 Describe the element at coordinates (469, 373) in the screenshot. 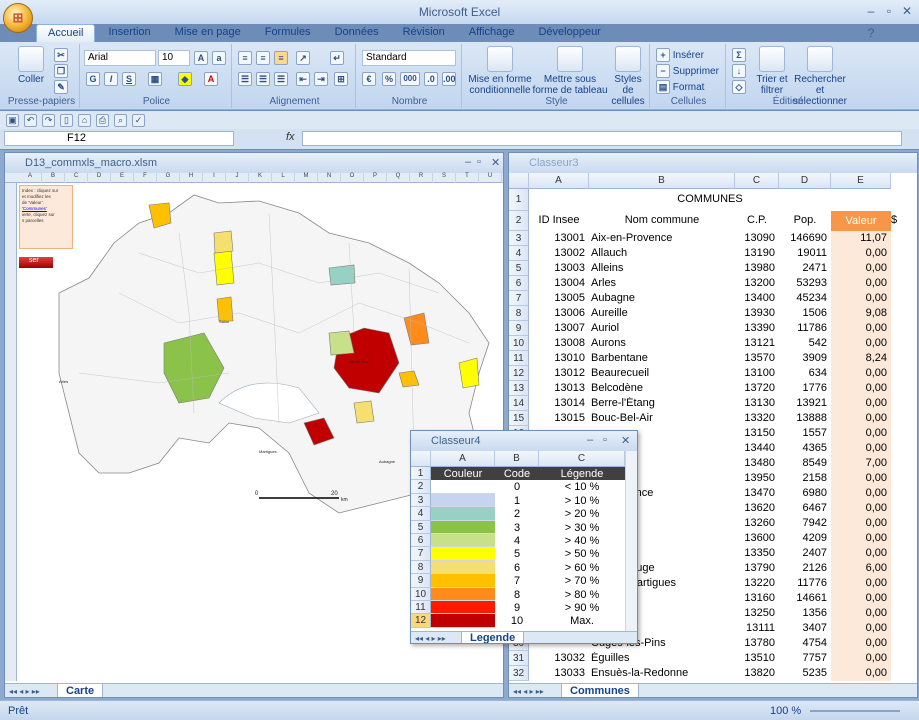

I see `region-yellow-east` at that location.